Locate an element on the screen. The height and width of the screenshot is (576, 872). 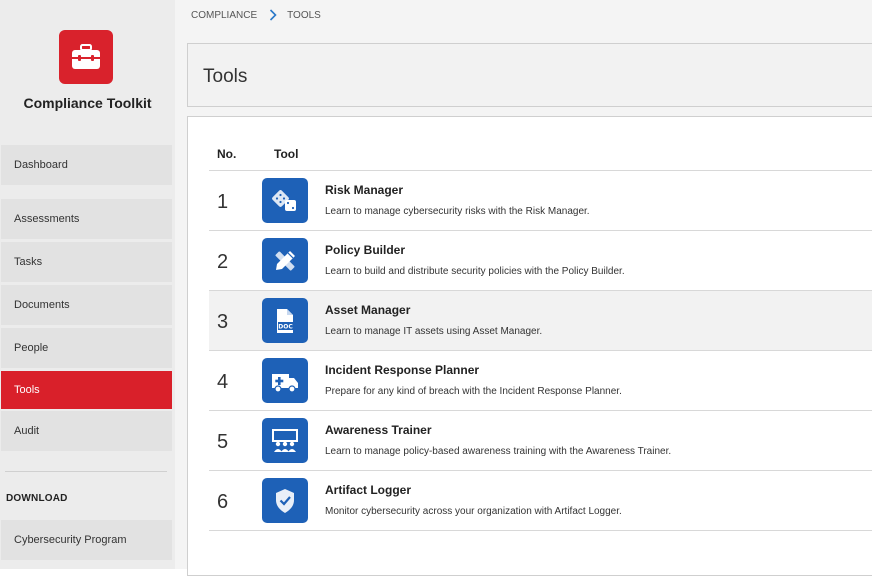
row-number: 1 is located at coordinates (223, 202).